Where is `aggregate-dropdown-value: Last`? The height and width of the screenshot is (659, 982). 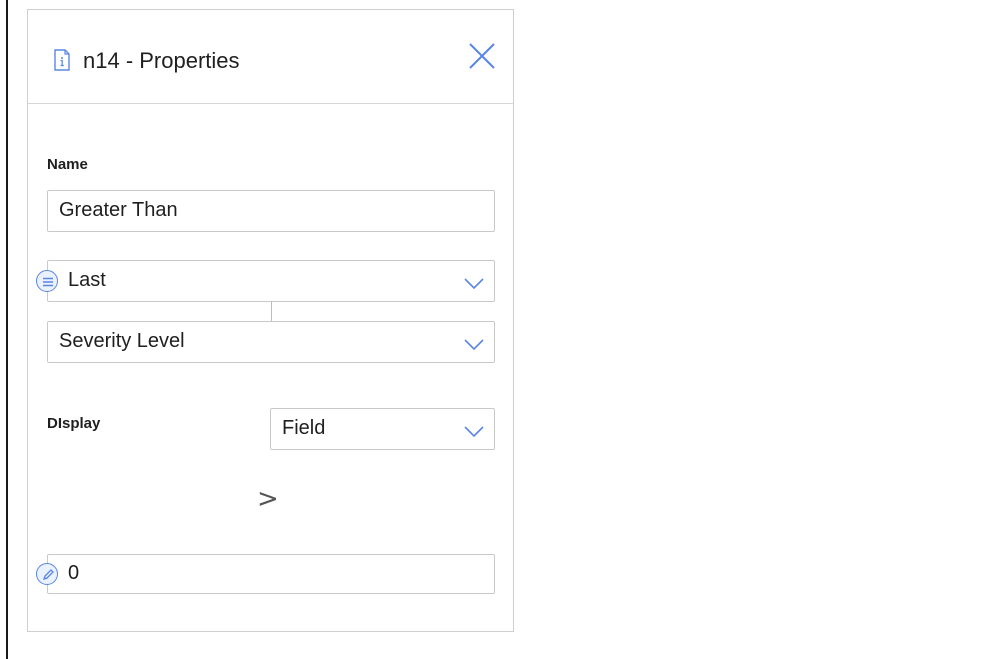 aggregate-dropdown-value: Last is located at coordinates (87, 280).